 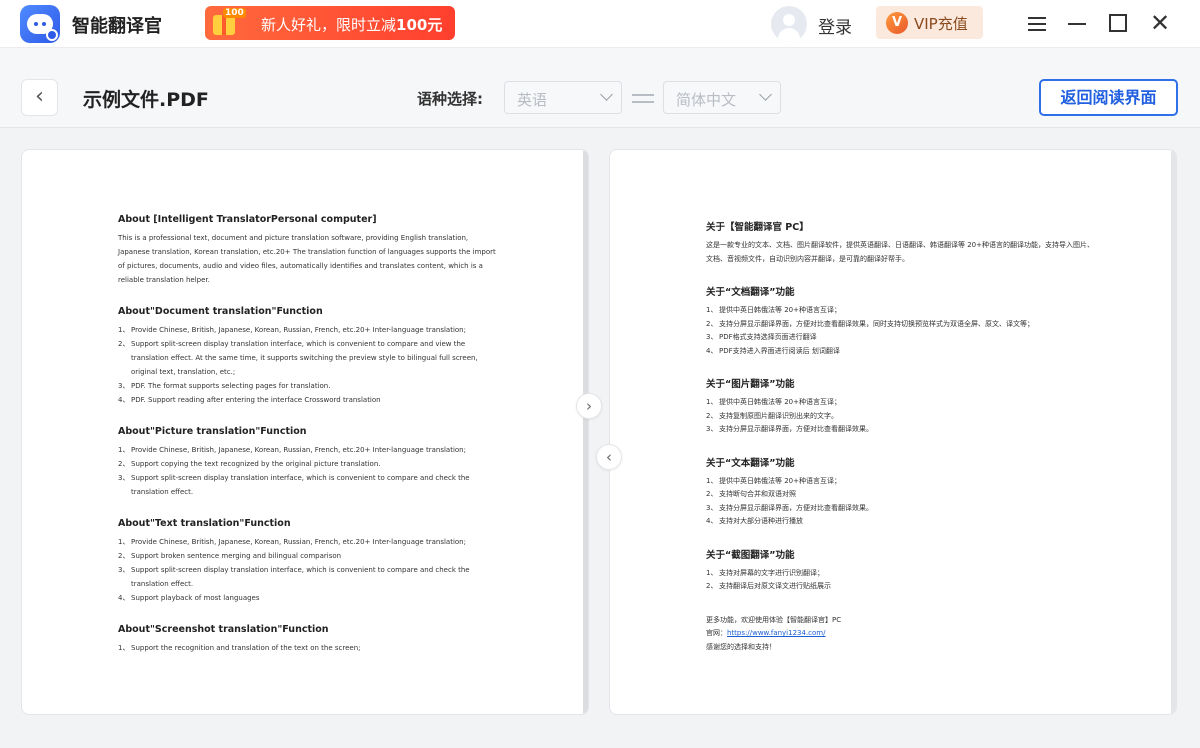 I want to click on doc-footer-line: 官网：https://www.fanyi1234.com/, so click(x=766, y=633).